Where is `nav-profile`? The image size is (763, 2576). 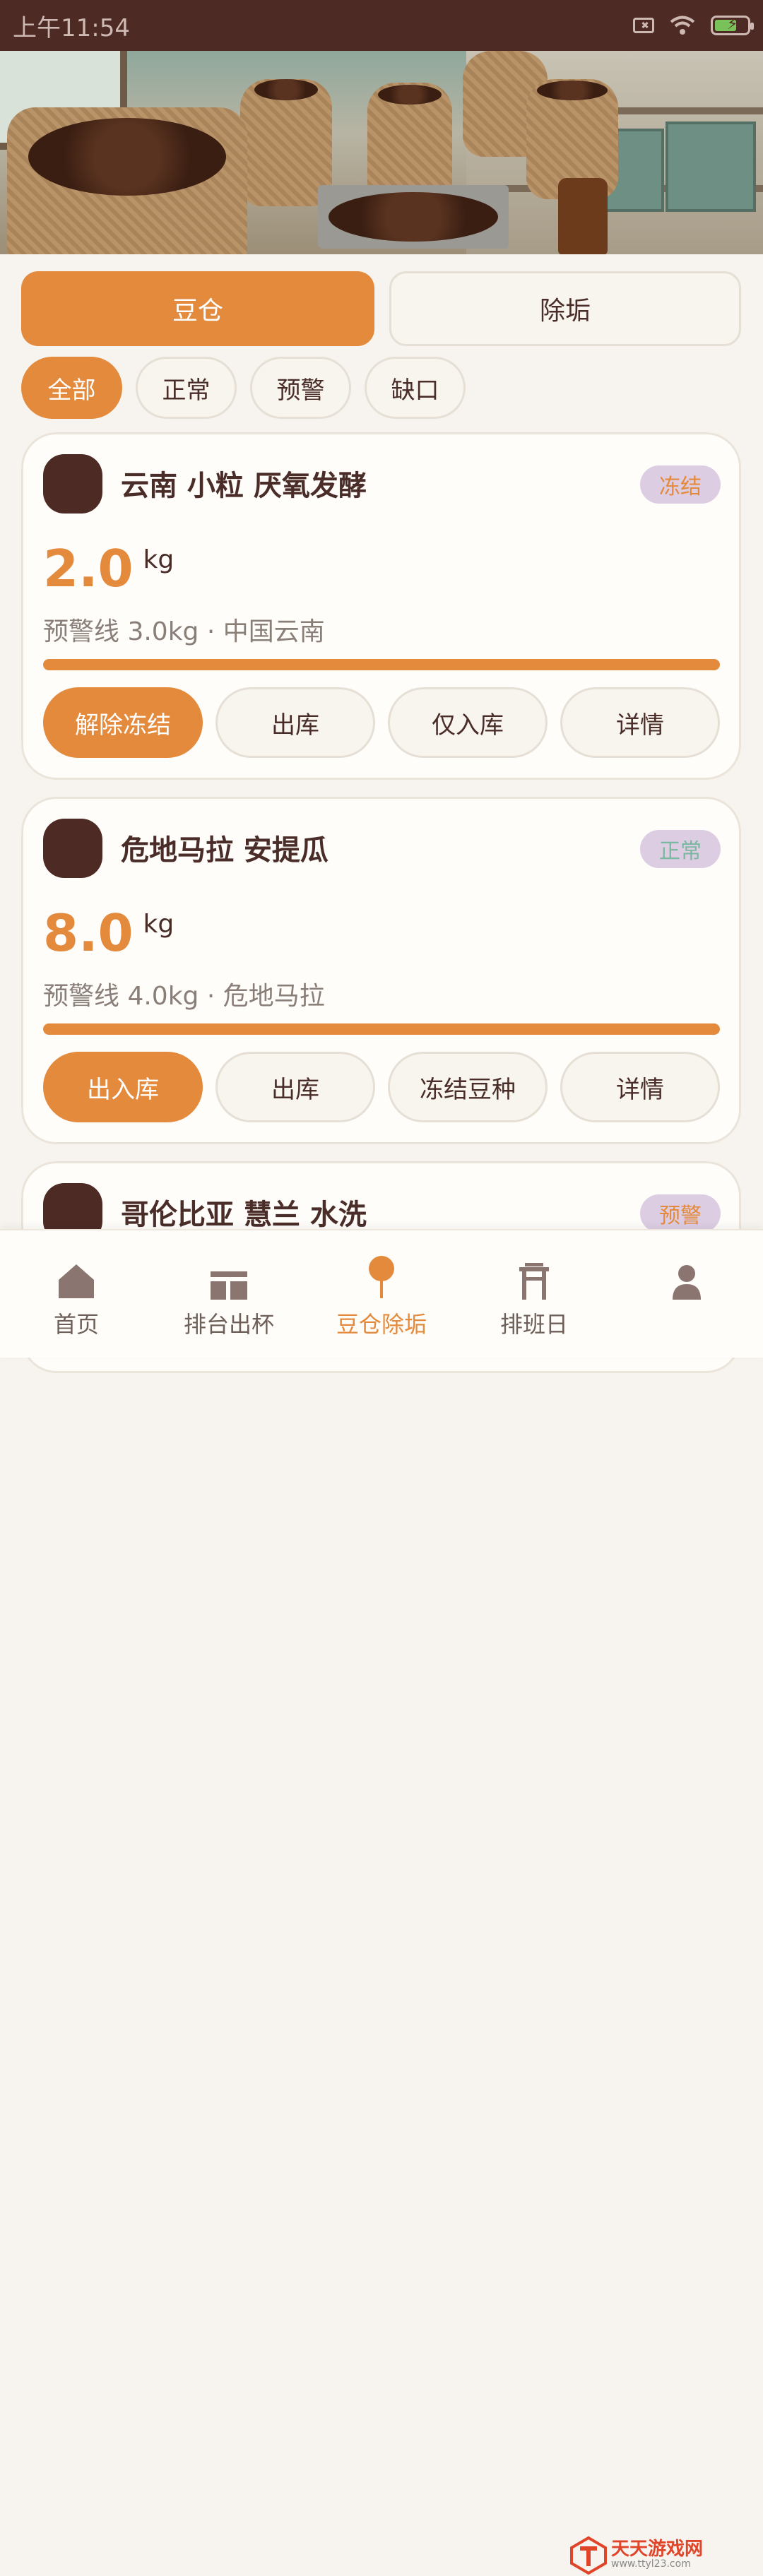 nav-profile is located at coordinates (686, 1294).